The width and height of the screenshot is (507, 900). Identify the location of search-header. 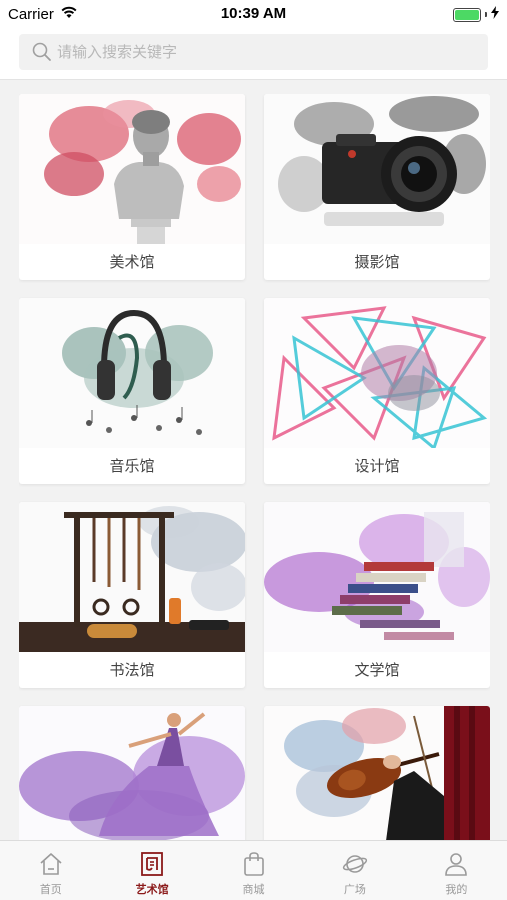
(253, 54).